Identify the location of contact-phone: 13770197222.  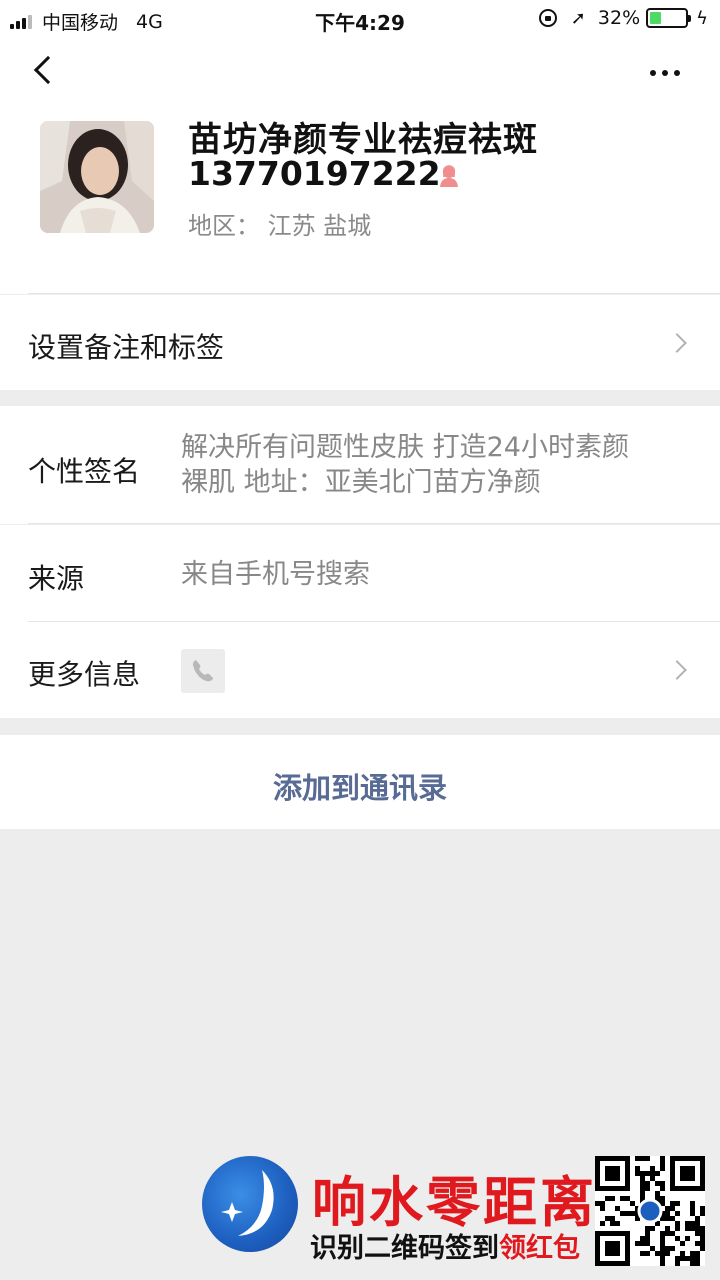
(314, 173).